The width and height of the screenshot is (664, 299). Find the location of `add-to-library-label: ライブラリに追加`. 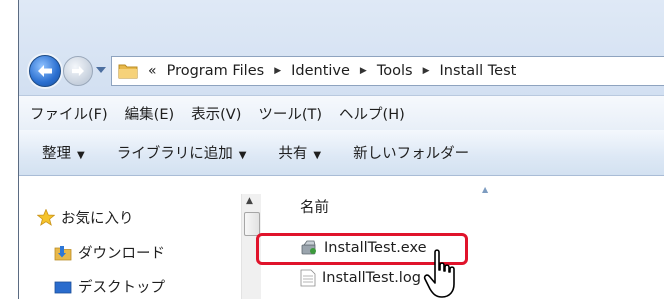

add-to-library-label: ライブラリに追加 is located at coordinates (174, 154).